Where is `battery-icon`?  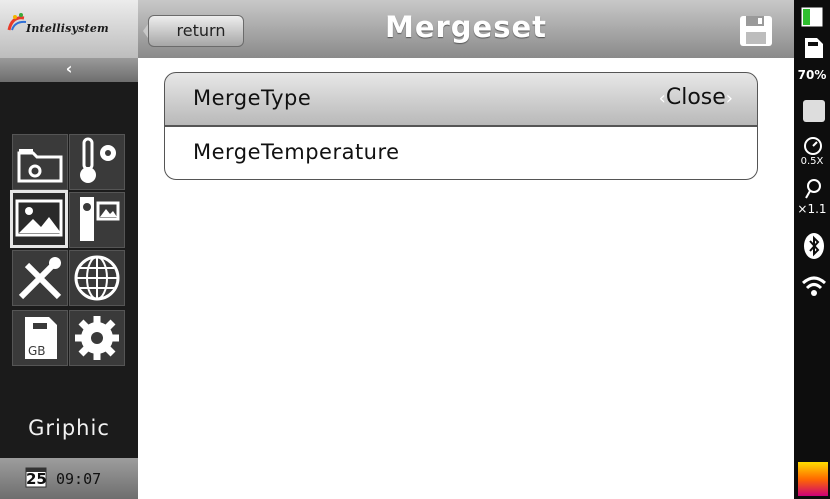 battery-icon is located at coordinates (812, 17).